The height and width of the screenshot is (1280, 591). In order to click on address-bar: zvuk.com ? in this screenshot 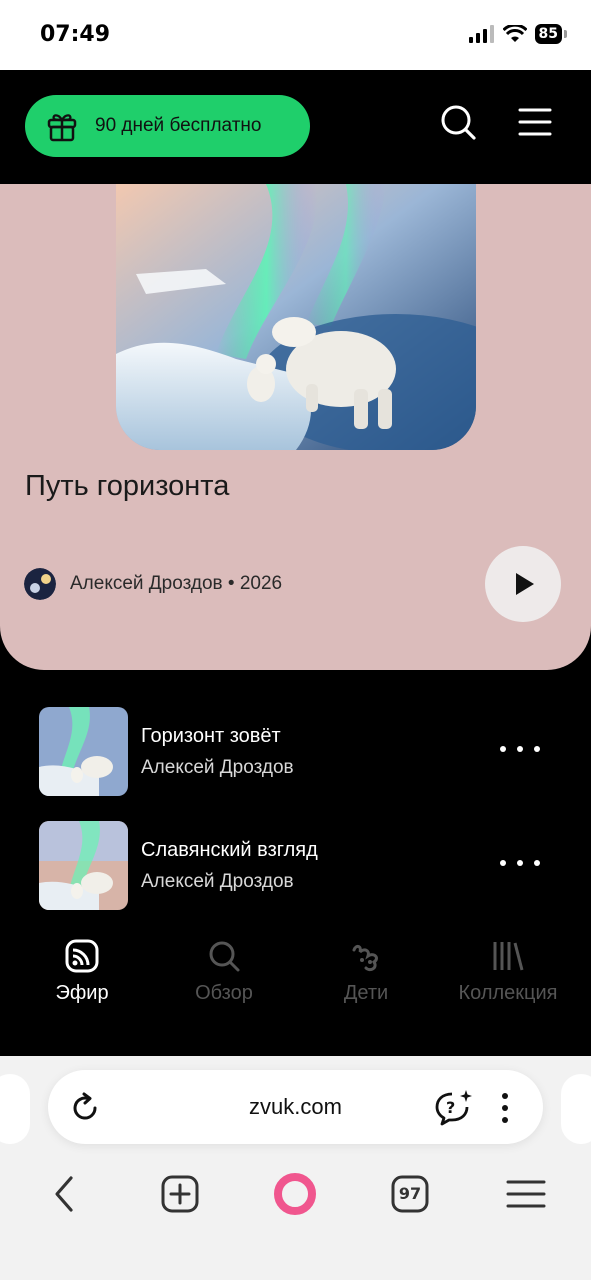, I will do `click(295, 1107)`.